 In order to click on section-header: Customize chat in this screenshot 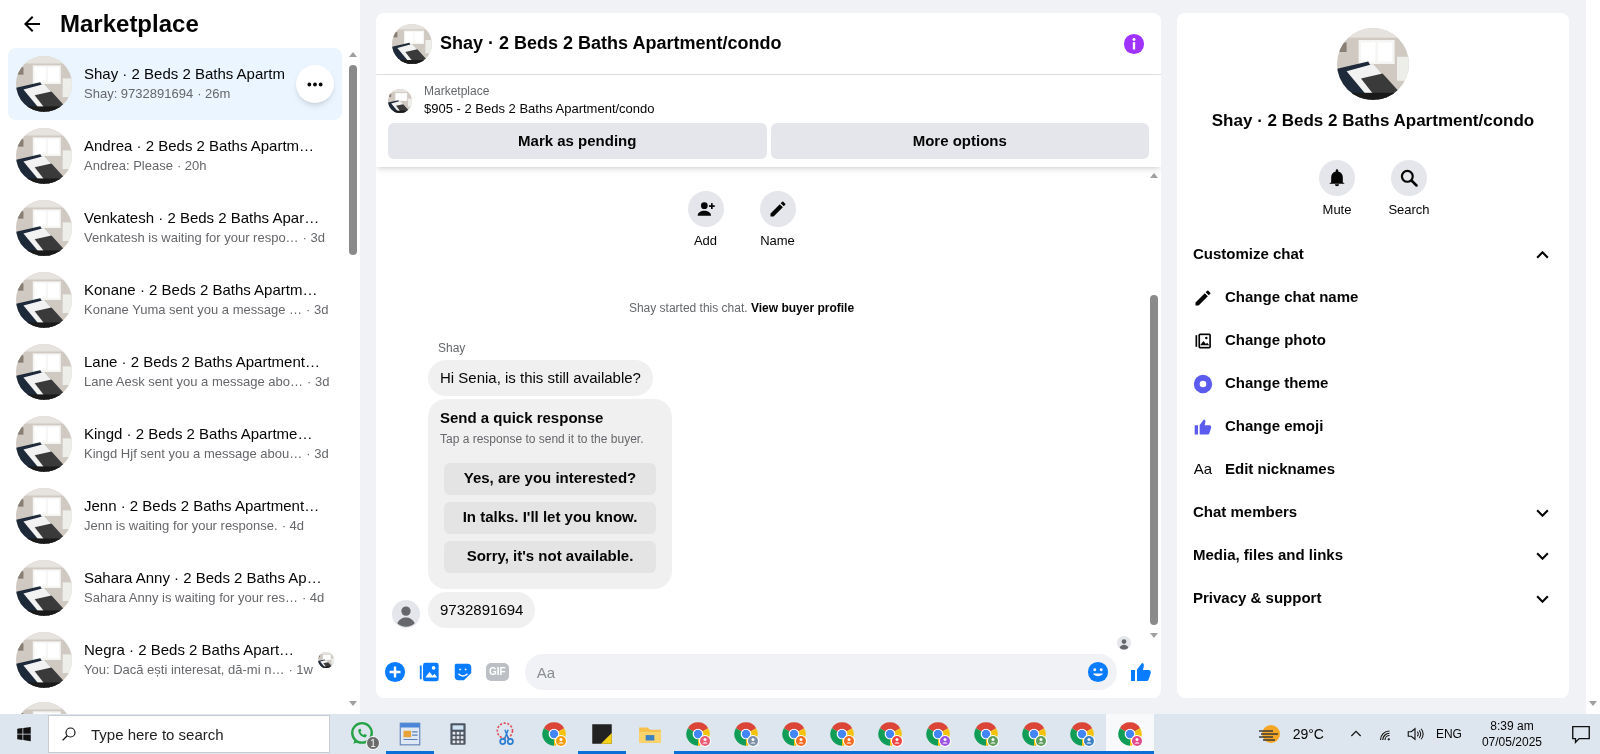, I will do `click(1373, 254)`.